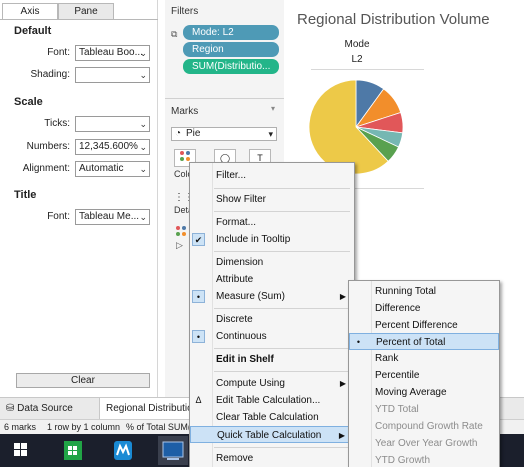  I want to click on menu-item-compute-using: Compute Using ▶, so click(272, 383).